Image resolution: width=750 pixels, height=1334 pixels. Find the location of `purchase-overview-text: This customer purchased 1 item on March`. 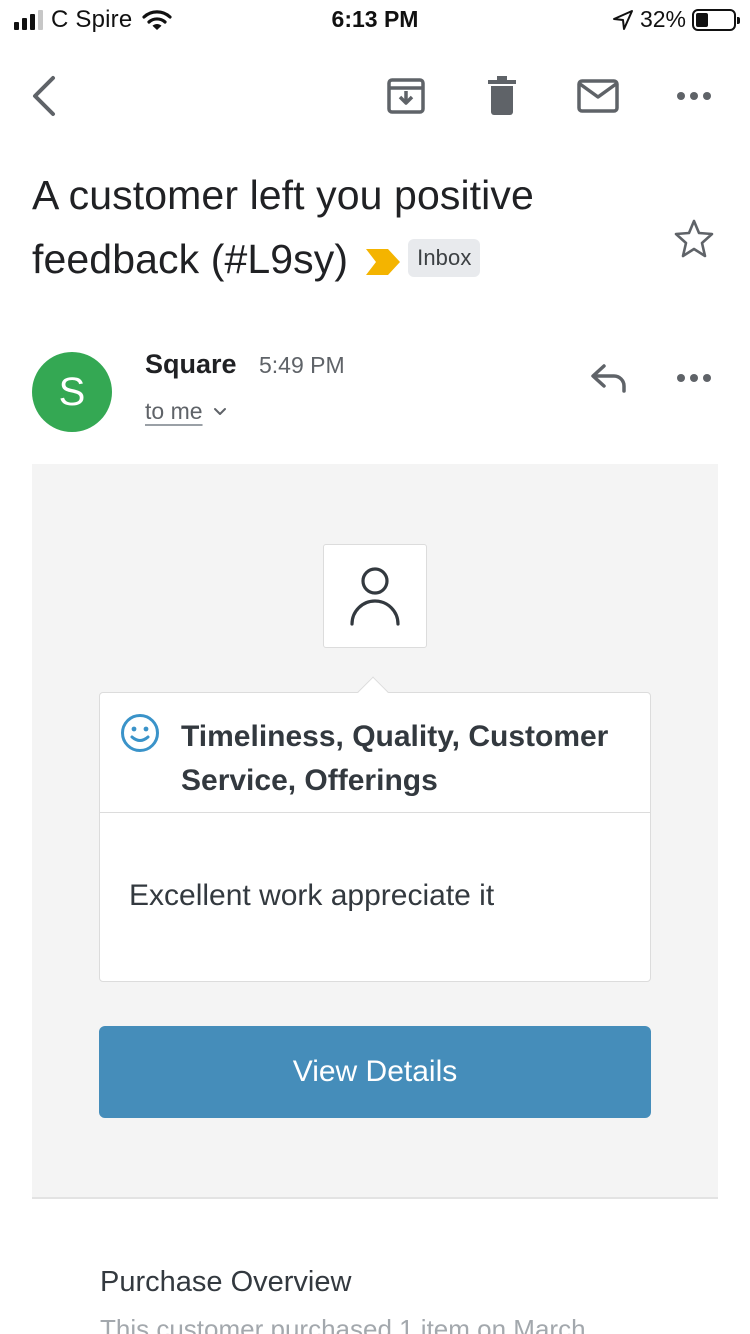

purchase-overview-text: This customer purchased 1 item on March is located at coordinates (343, 1324).